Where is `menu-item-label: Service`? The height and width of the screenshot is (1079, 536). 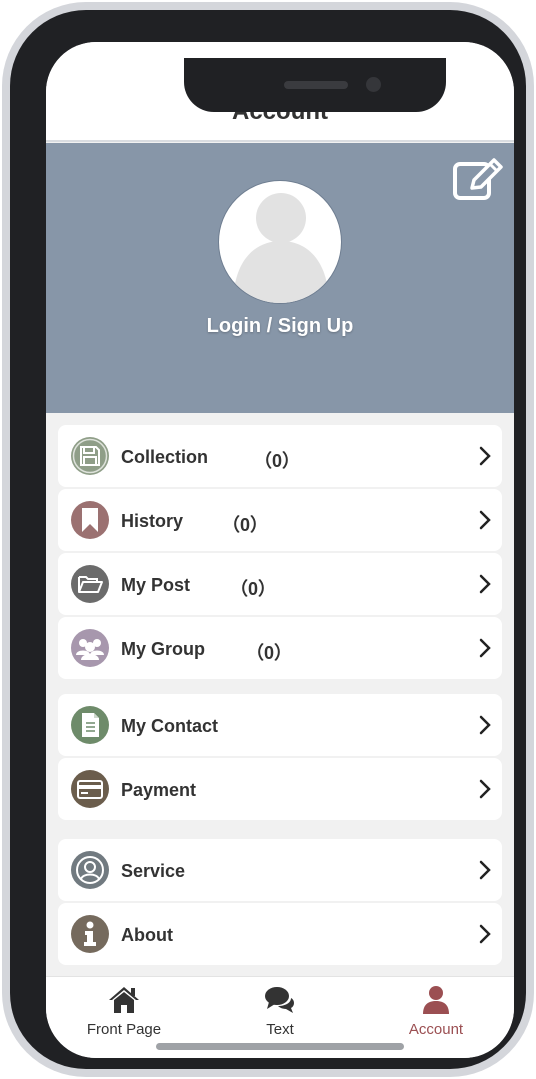
menu-item-label: Service is located at coordinates (153, 871).